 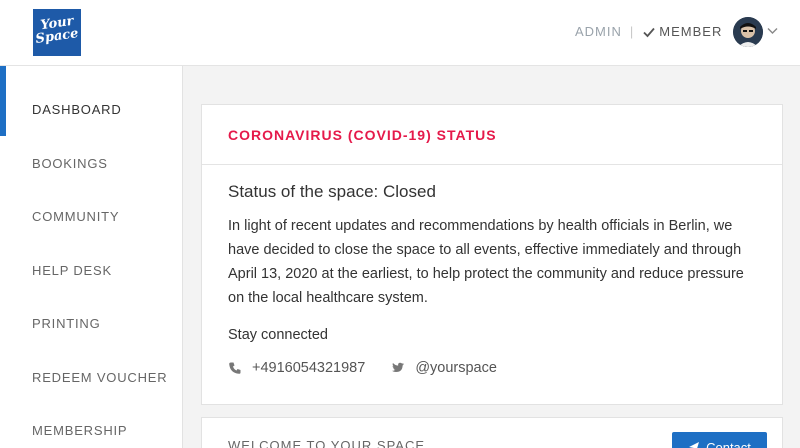 I want to click on space-status: Status of the space: Closed, so click(x=332, y=191).